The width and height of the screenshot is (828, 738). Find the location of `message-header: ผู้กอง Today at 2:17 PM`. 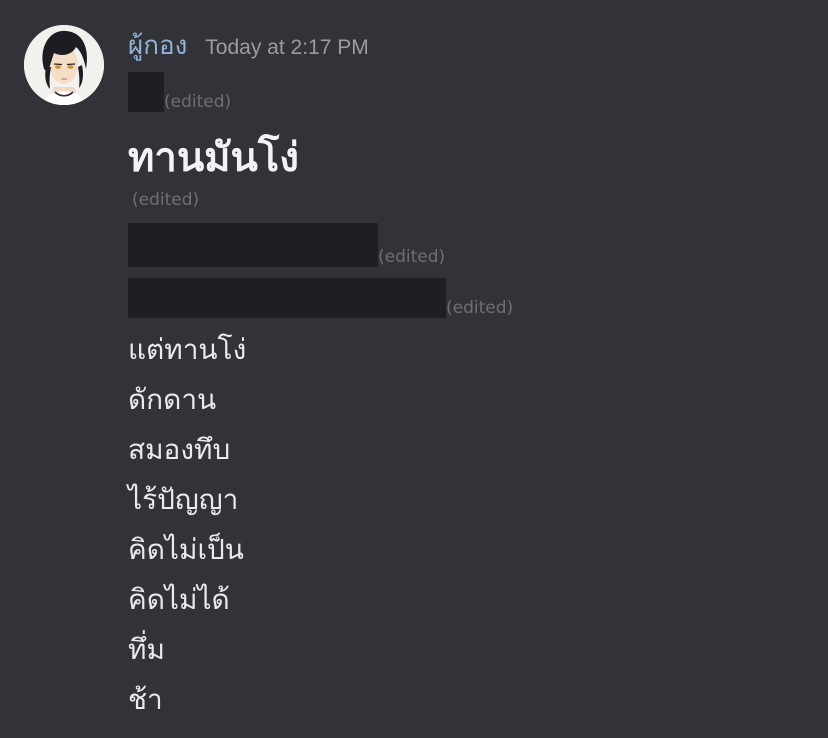

message-header: ผู้กอง Today at 2:17 PM is located at coordinates (248, 46).